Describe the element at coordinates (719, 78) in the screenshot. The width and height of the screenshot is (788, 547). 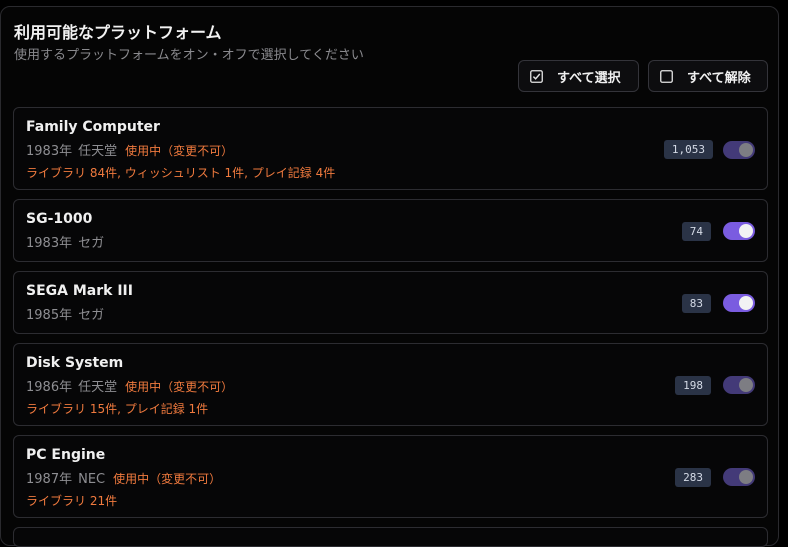
I see `deselect-all-label: すべて解除` at that location.